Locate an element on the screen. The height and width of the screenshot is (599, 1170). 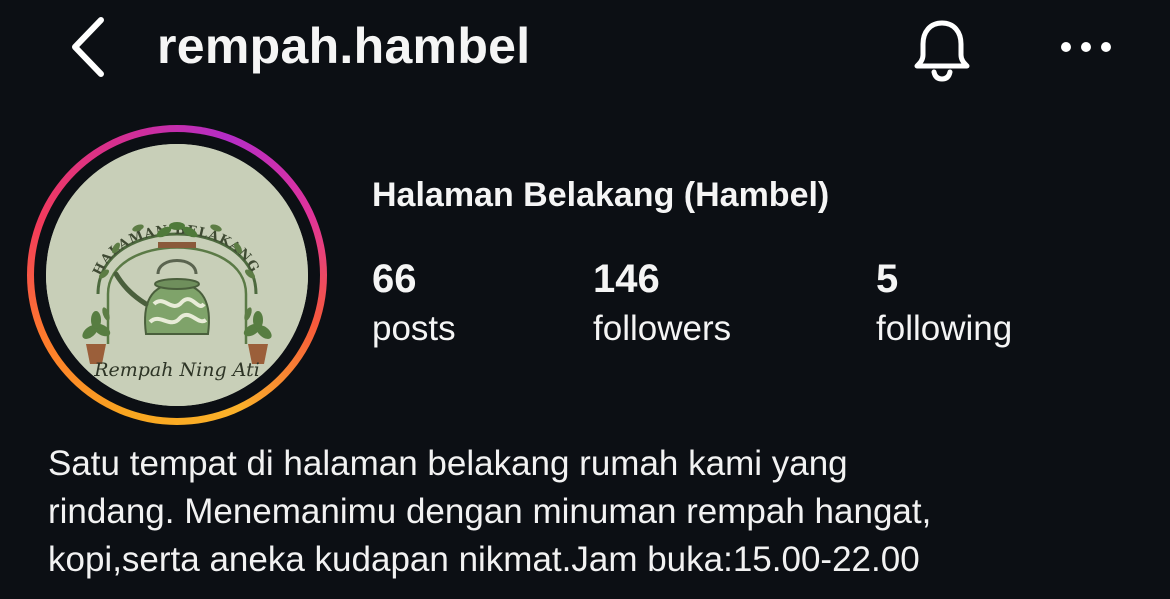
profile-display-name: Halaman Belakang (Hambel) is located at coordinates (601, 195).